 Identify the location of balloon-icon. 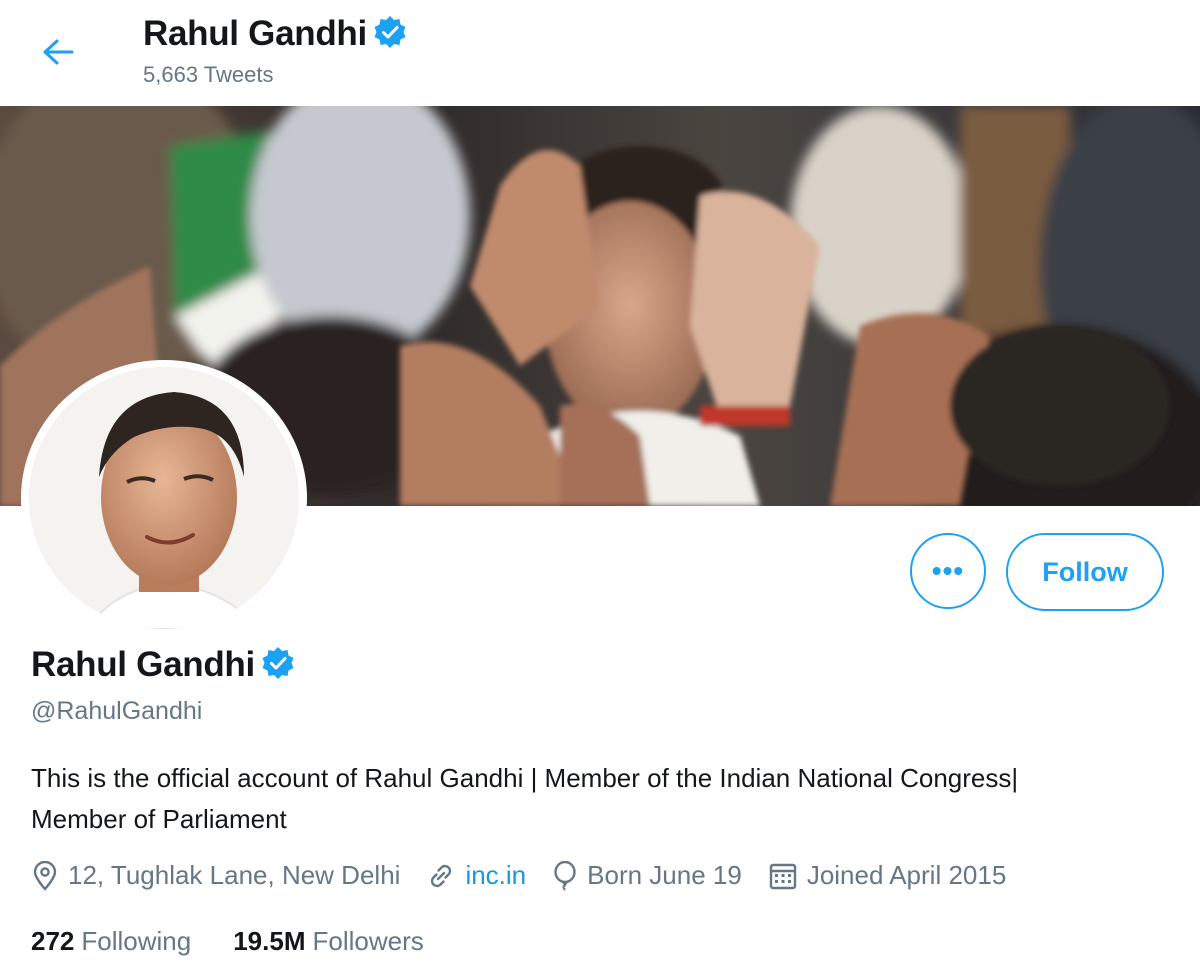
(565, 875).